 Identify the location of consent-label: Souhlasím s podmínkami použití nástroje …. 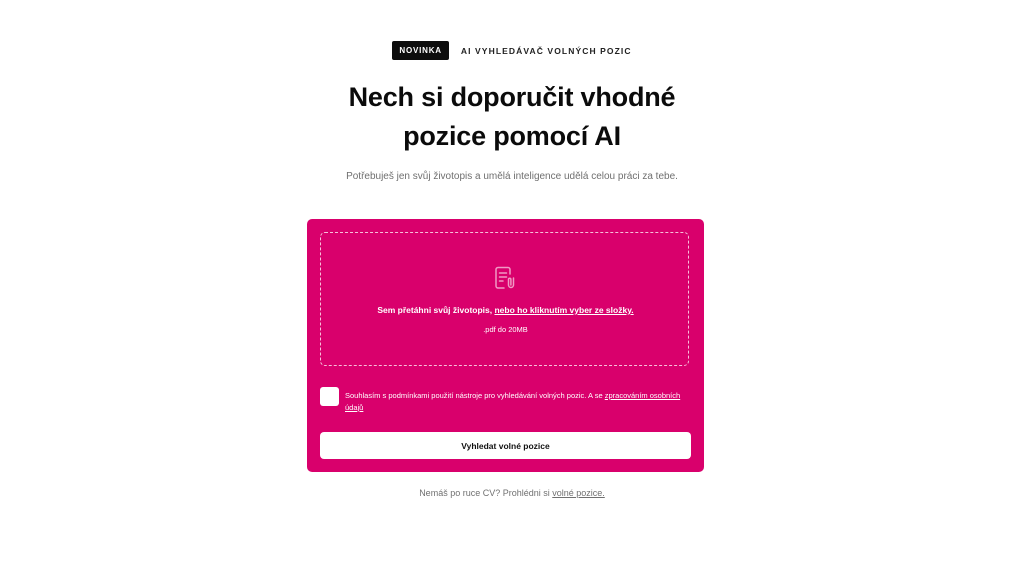
(515, 401).